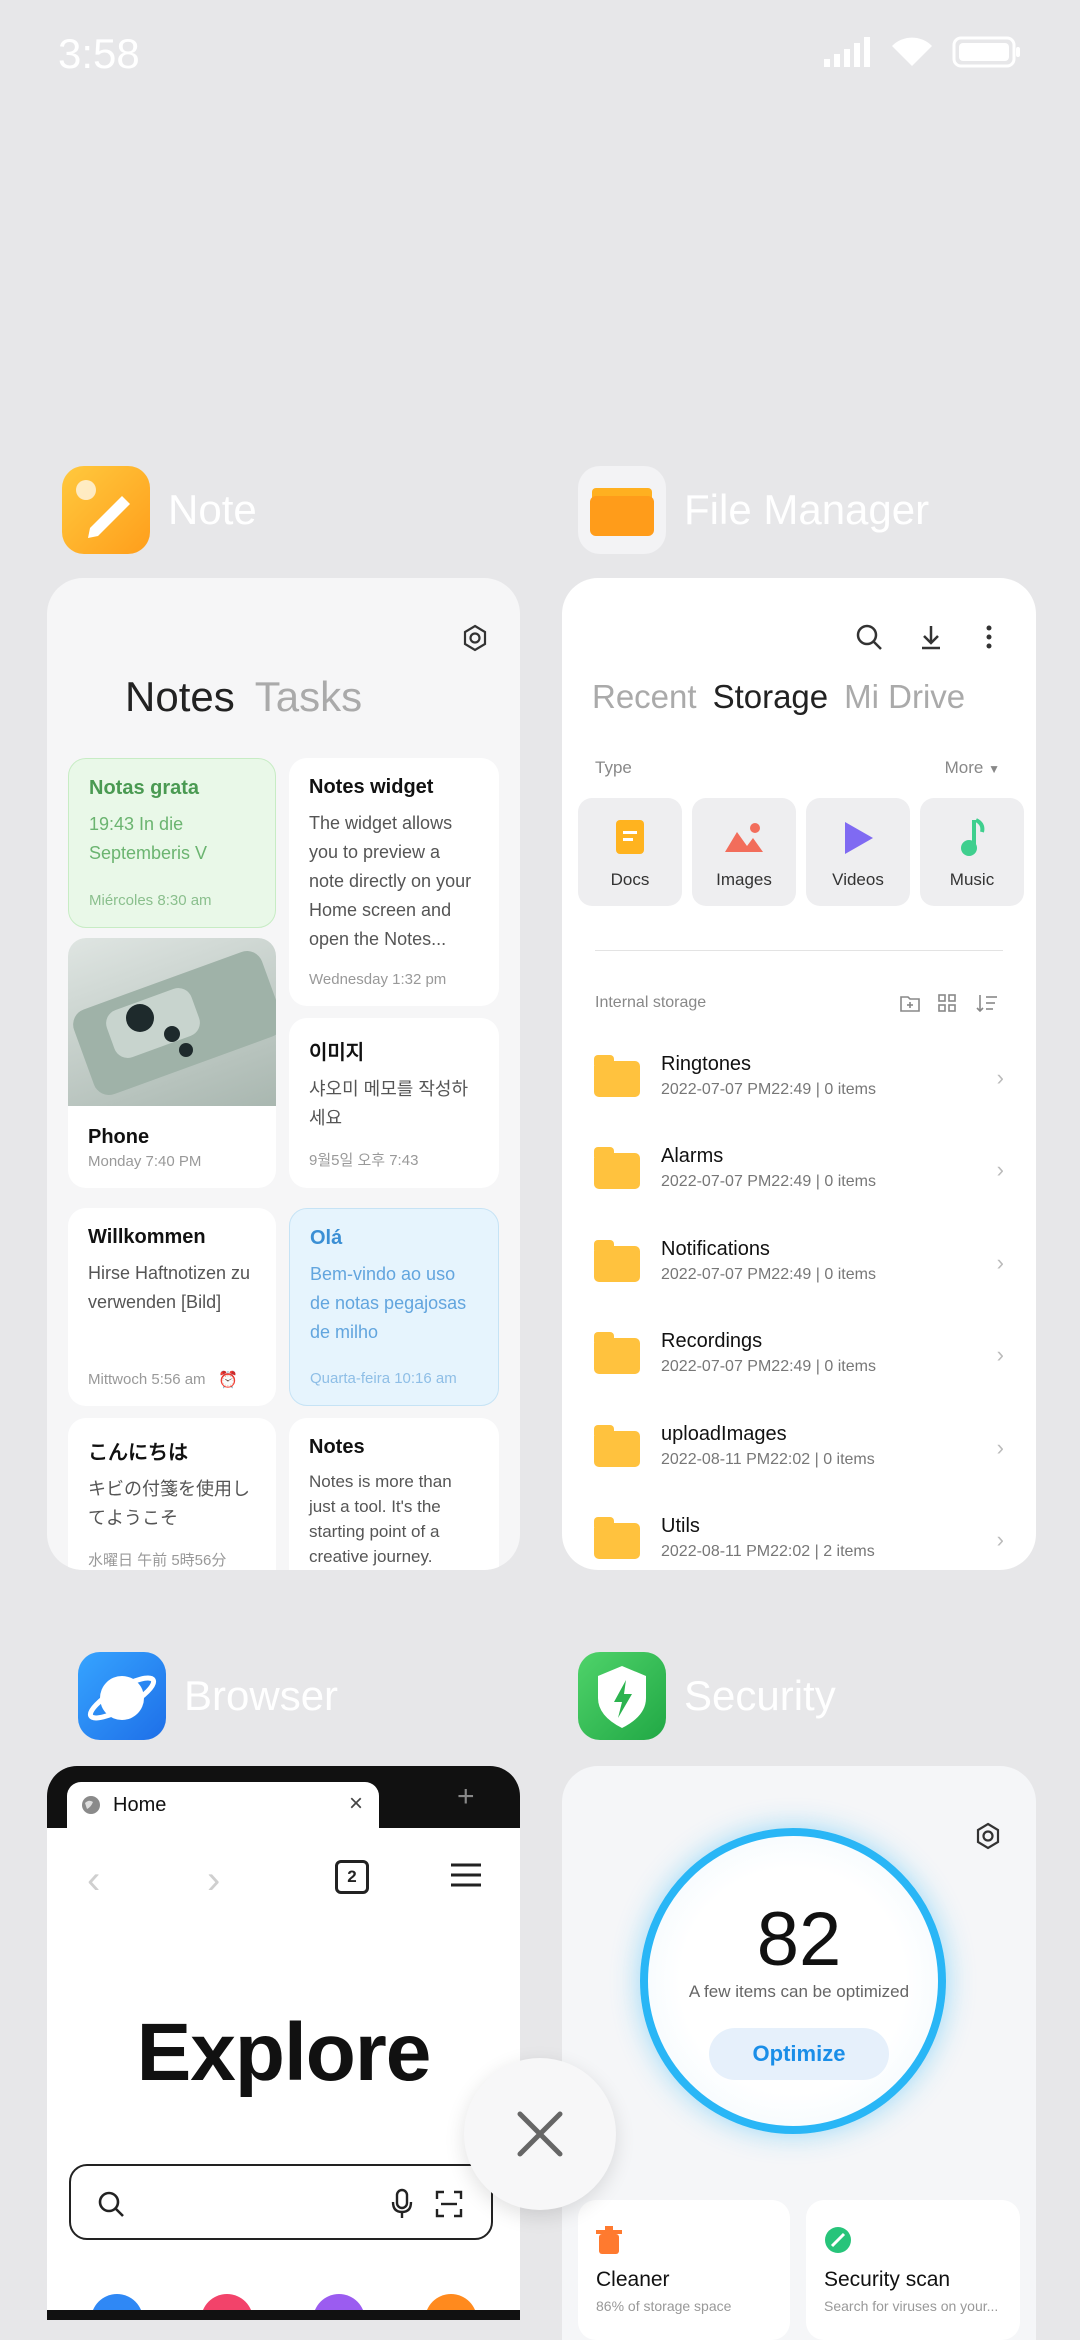 This screenshot has height=2340, width=1080. What do you see at coordinates (771, 696) in the screenshot?
I see `tab-storage: Storage` at bounding box center [771, 696].